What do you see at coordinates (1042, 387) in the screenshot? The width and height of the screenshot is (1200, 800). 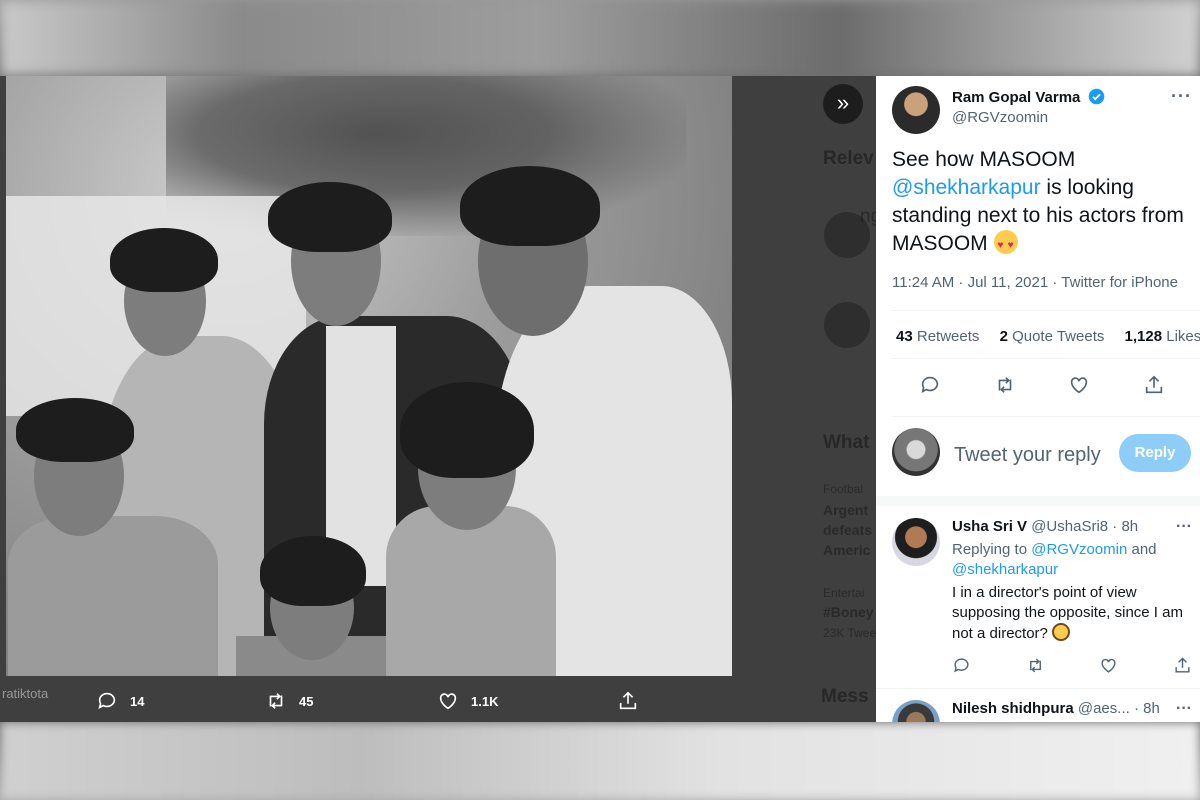 I see `tweet-actions` at bounding box center [1042, 387].